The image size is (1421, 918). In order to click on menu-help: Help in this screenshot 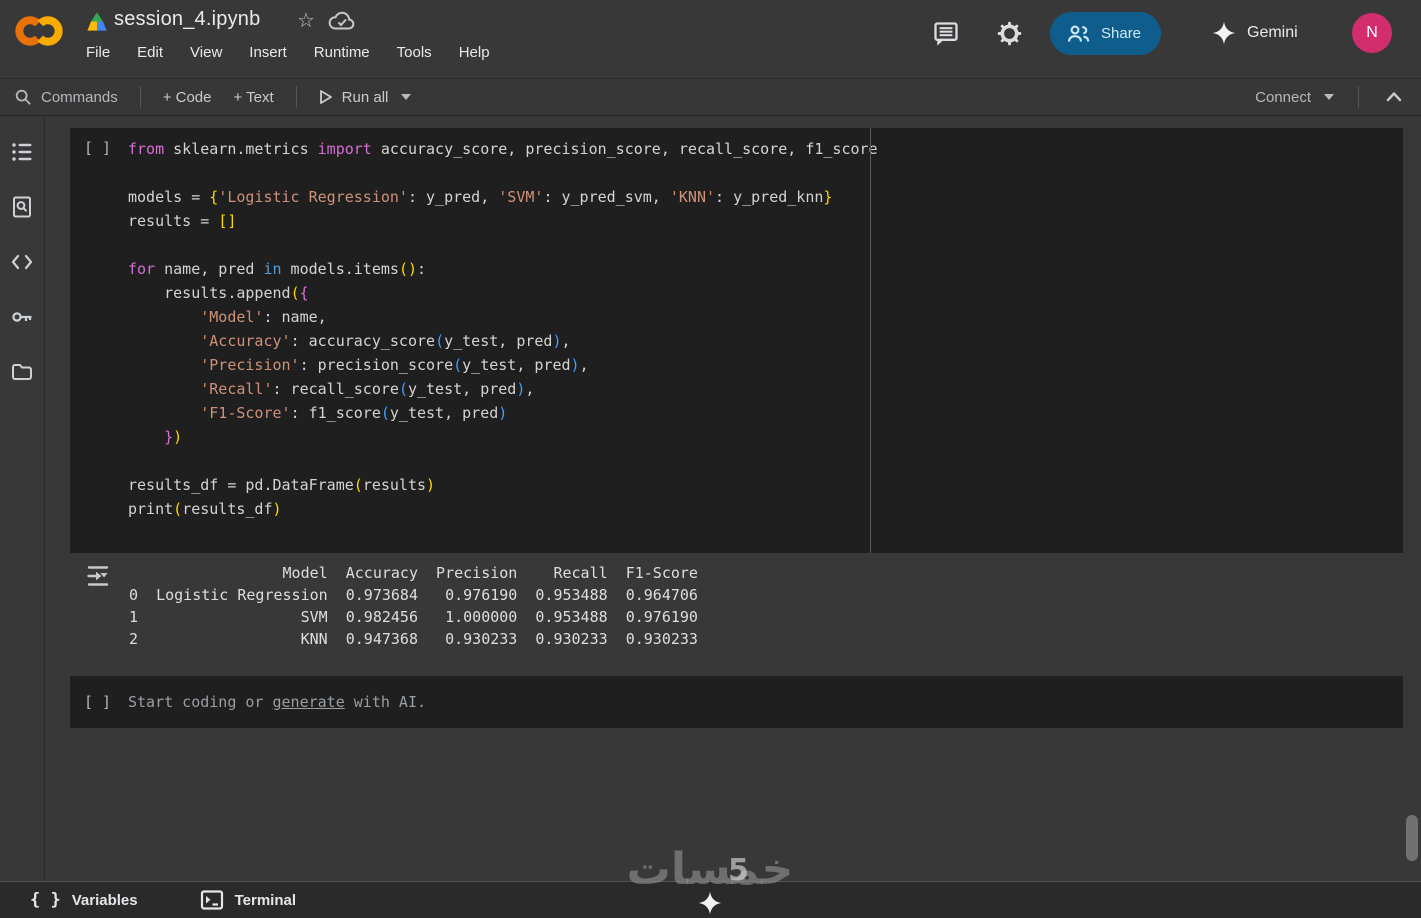, I will do `click(474, 52)`.